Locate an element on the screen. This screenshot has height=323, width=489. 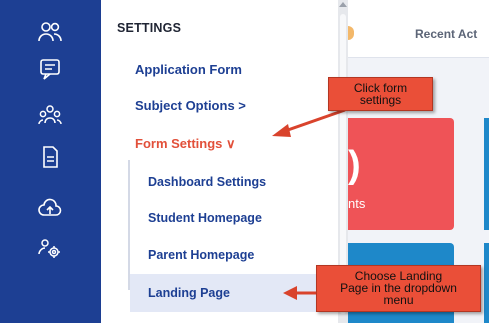
sub-parent-homepage: Parent Homepage is located at coordinates (201, 255).